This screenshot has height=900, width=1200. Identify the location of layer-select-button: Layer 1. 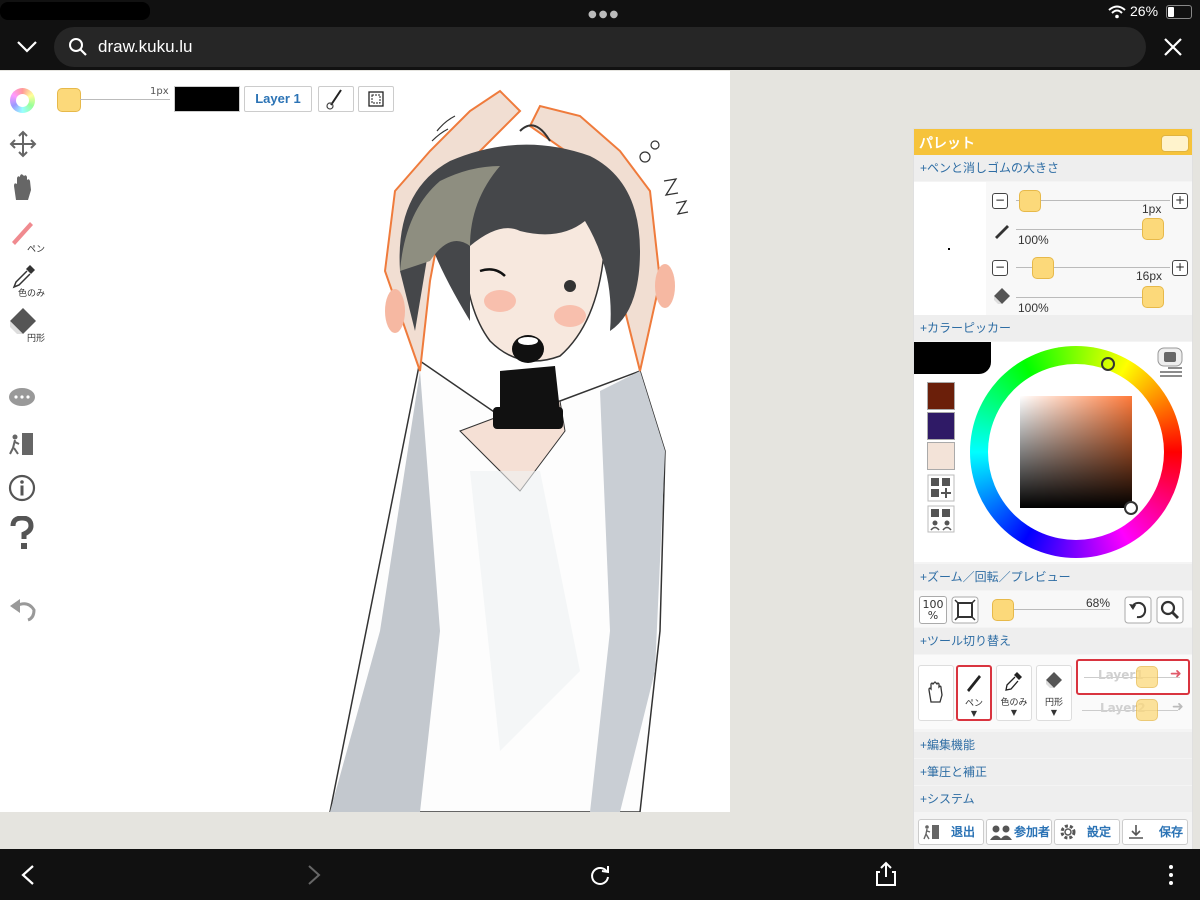
(278, 99).